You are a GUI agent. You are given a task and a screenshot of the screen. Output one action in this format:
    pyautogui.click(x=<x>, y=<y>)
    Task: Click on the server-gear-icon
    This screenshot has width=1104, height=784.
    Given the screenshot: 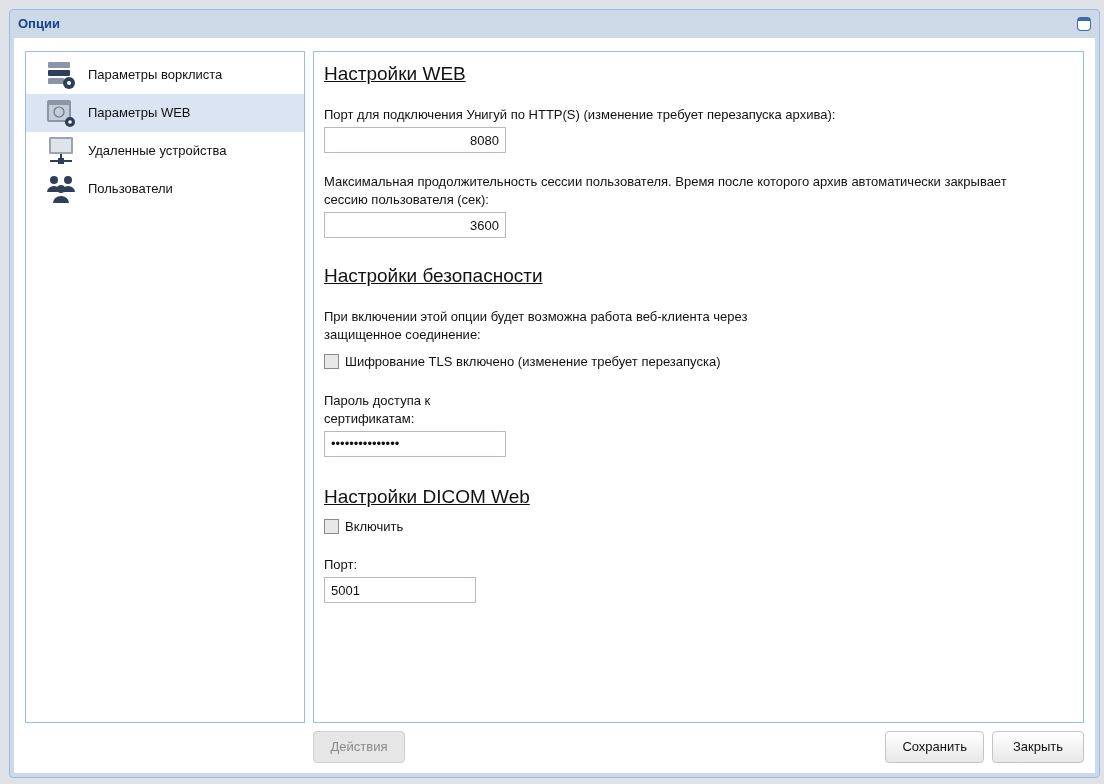 What is the action you would take?
    pyautogui.click(x=61, y=75)
    